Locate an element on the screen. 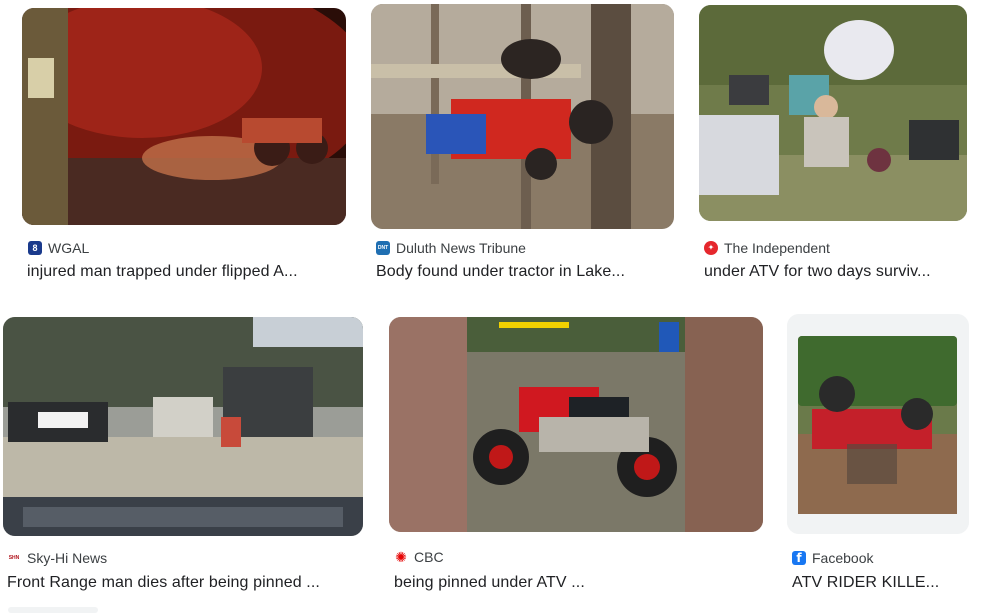 This screenshot has width=987, height=613. result-source-cbc: ✺ CBC is located at coordinates (419, 557).